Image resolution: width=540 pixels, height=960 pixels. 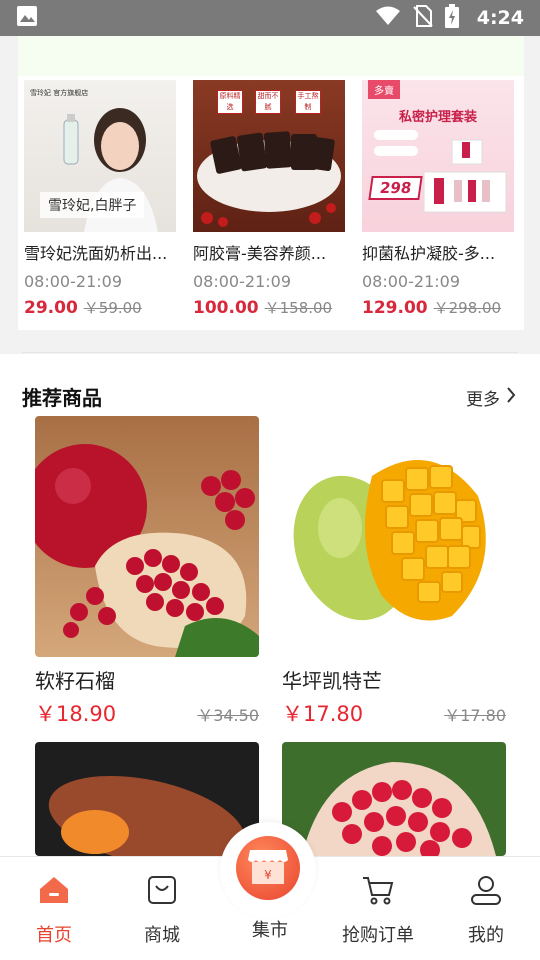 What do you see at coordinates (395, 308) in the screenshot?
I see `flash-item-price: 129.00` at bounding box center [395, 308].